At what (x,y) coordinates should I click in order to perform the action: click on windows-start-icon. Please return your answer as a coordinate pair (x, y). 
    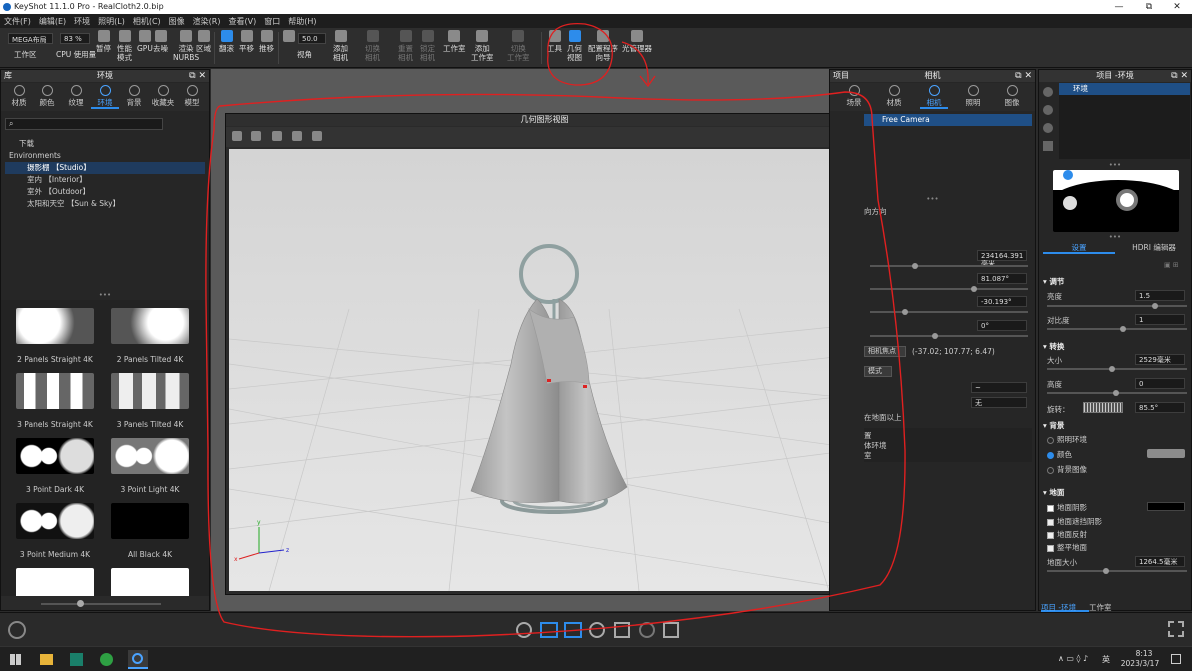
    Looking at the image, I should click on (15, 659).